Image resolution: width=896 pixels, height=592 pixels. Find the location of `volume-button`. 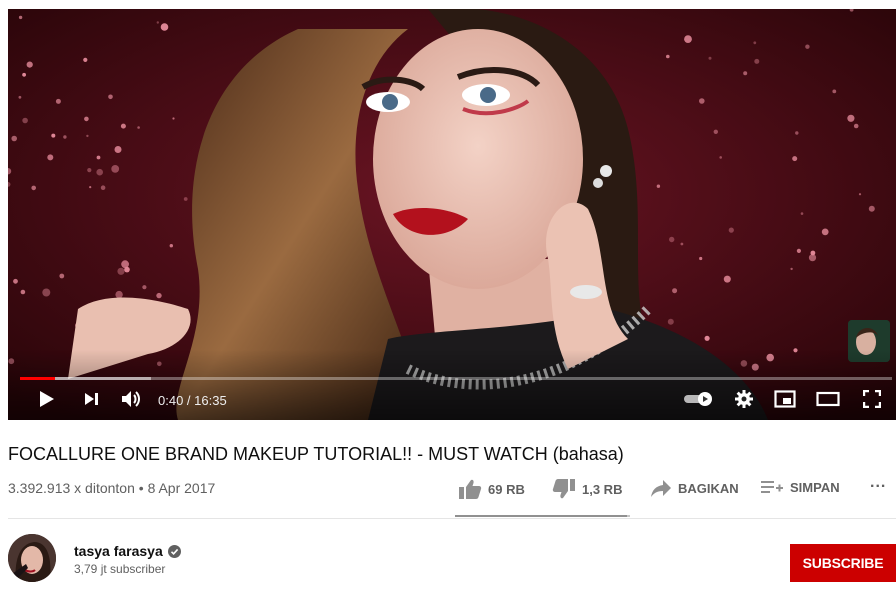

volume-button is located at coordinates (131, 399).